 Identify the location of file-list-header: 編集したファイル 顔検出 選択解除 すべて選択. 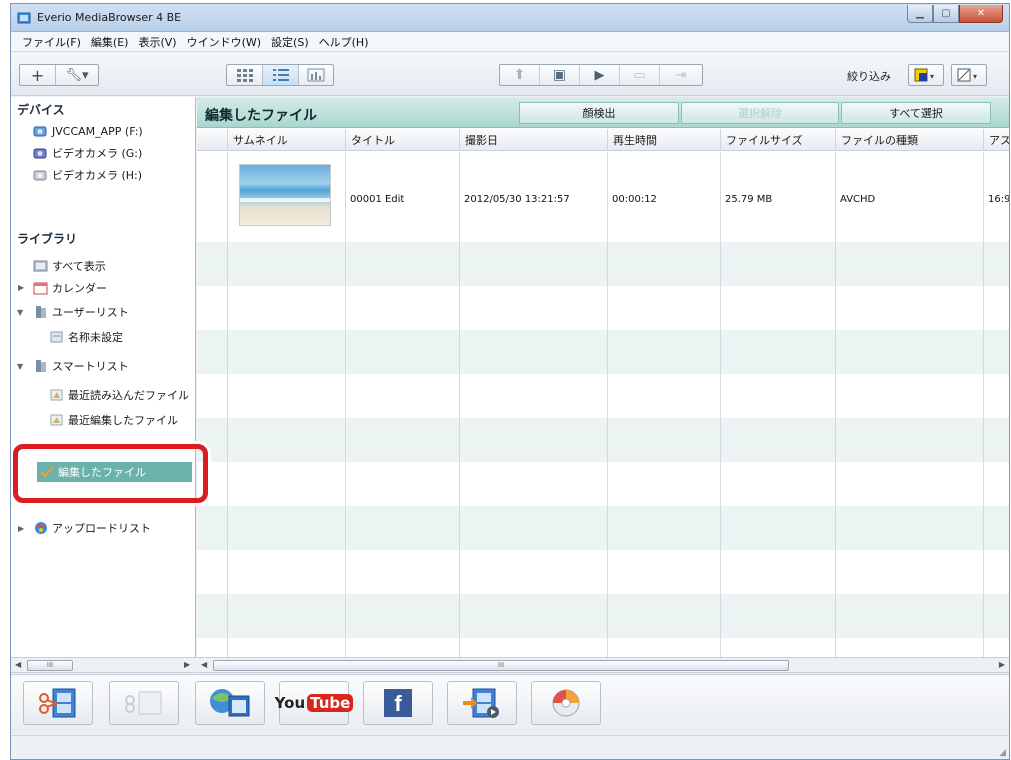
(603, 112).